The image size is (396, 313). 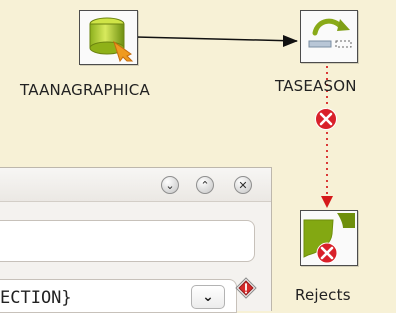 What do you see at coordinates (205, 185) in the screenshot?
I see `chevron-up-icon: ⌃` at bounding box center [205, 185].